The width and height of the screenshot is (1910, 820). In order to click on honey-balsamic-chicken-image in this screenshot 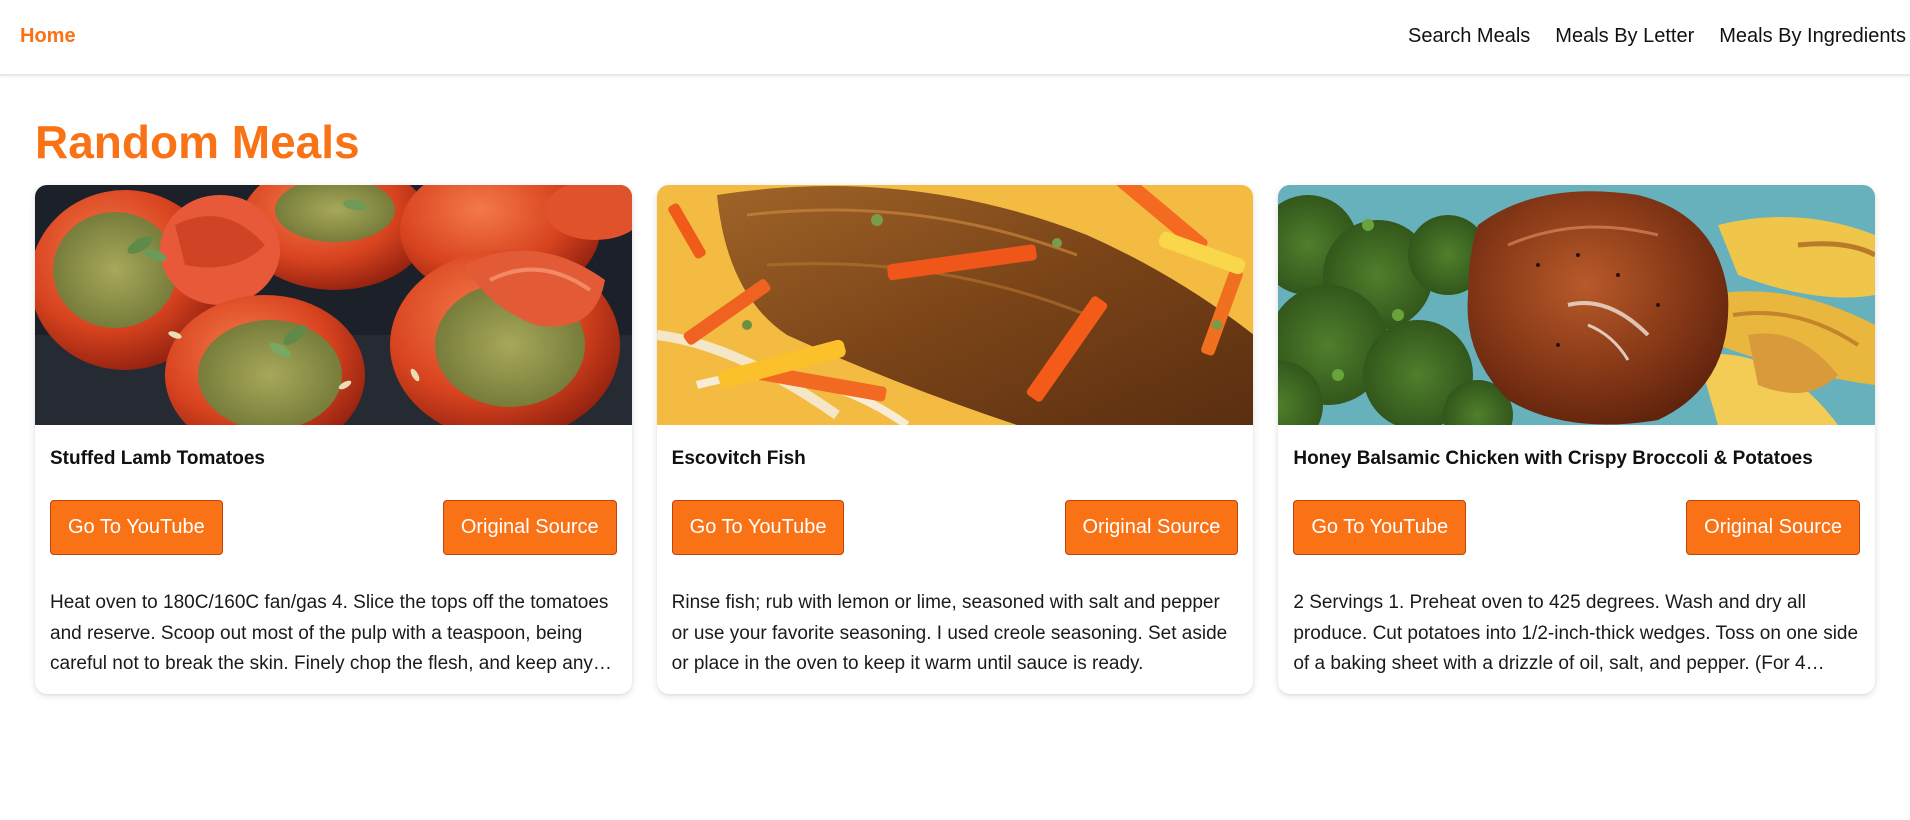, I will do `click(1577, 305)`.